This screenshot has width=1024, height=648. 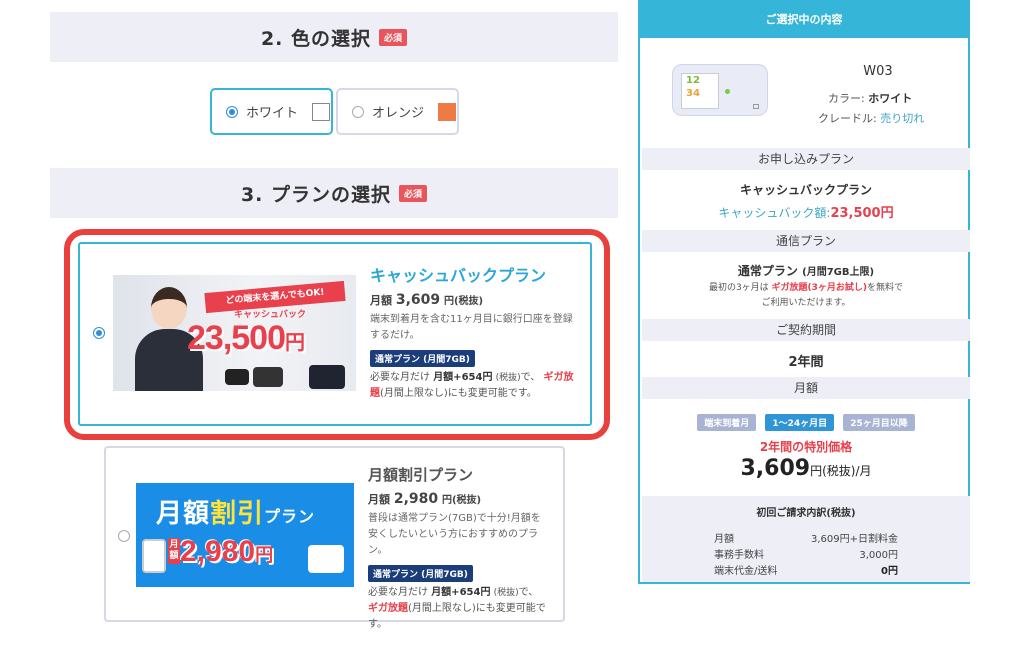 I want to click on cashback-amount: キャッシュバック額:23,500円, so click(x=806, y=213).